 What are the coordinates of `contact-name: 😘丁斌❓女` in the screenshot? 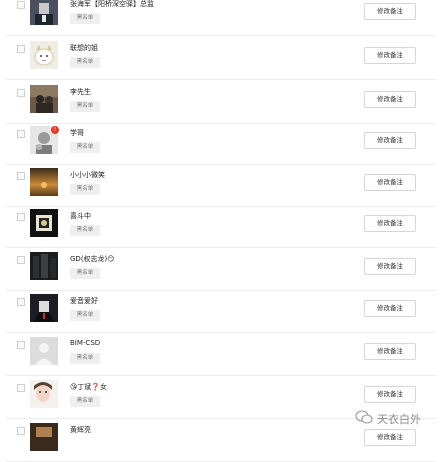 It's located at (89, 387).